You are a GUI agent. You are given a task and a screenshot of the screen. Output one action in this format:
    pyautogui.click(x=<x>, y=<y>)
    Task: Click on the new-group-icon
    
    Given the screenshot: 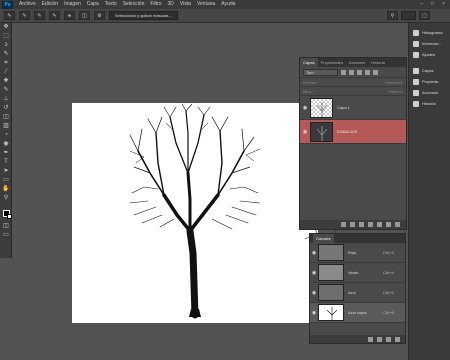 What is the action you would take?
    pyautogui.click(x=379, y=224)
    